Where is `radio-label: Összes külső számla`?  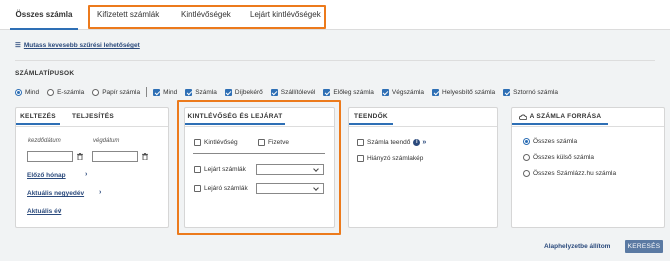
radio-label: Összes külső számla is located at coordinates (564, 157).